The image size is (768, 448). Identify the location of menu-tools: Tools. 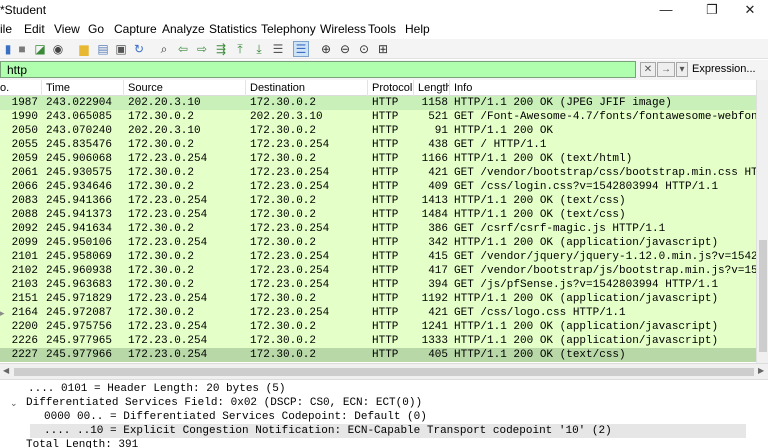
(382, 29).